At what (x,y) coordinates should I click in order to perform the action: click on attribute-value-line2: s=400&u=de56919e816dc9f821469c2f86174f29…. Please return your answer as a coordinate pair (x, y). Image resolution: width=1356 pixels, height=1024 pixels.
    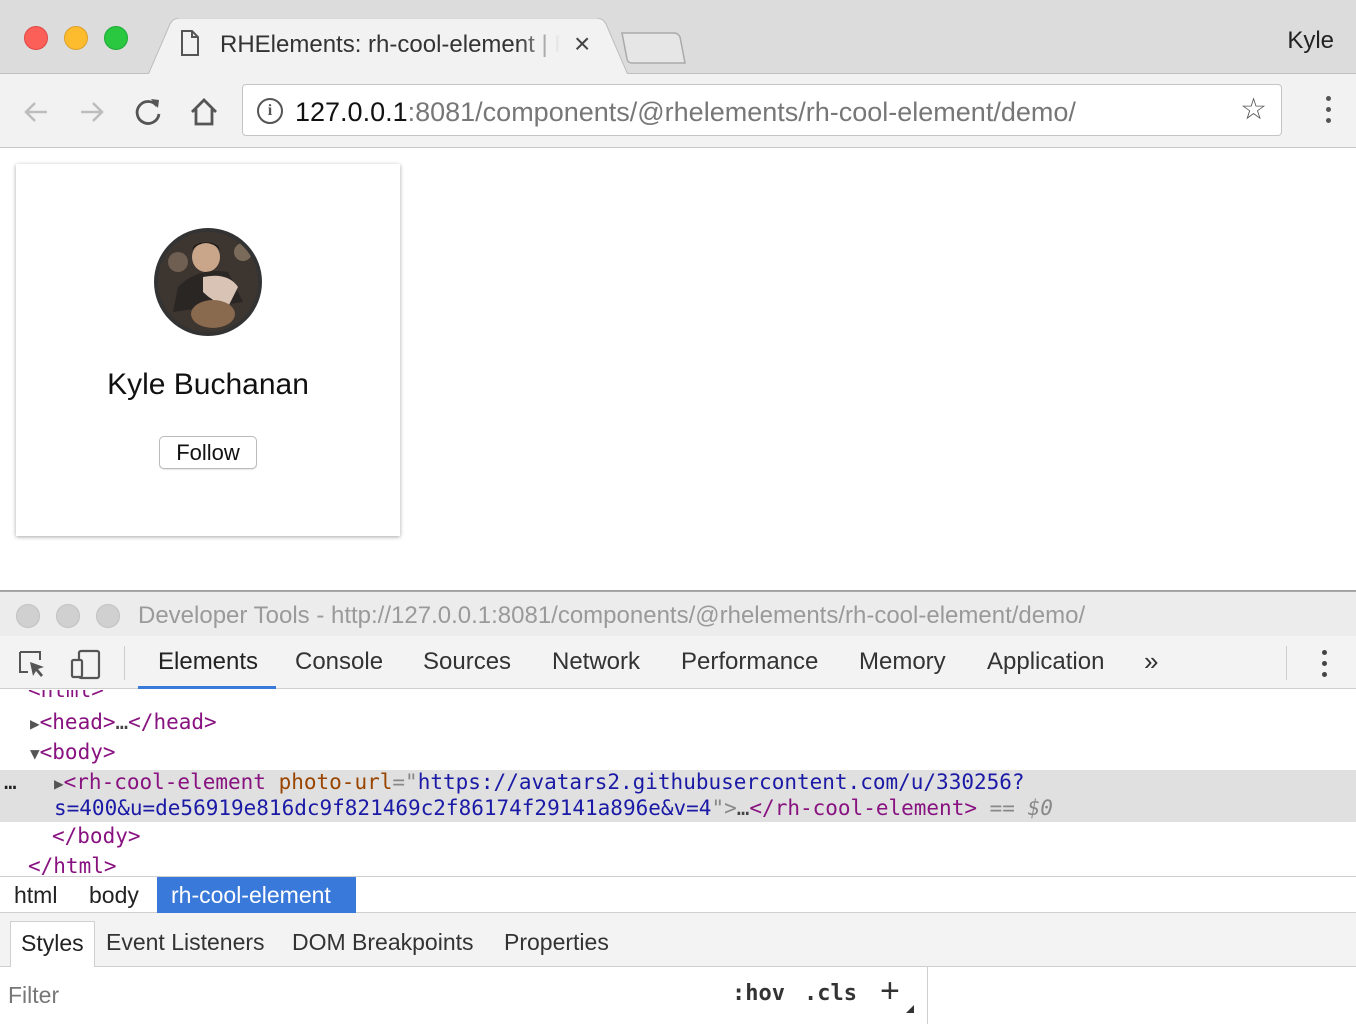
    Looking at the image, I should click on (382, 808).